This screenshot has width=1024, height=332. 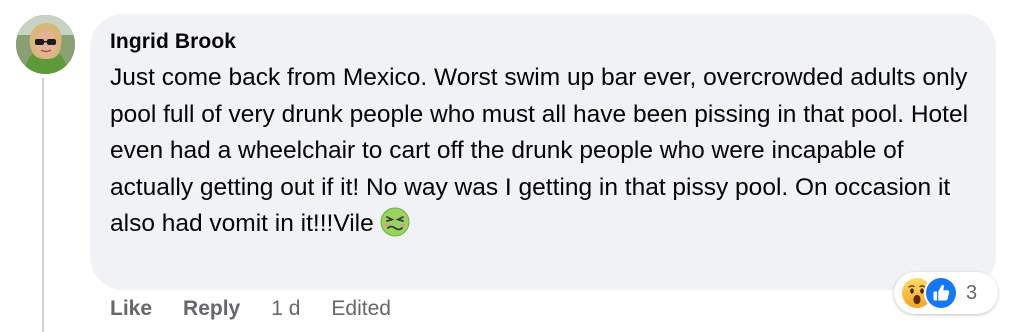 What do you see at coordinates (250, 309) in the screenshot?
I see `comment-actions: Like Reply 1 d Edited` at bounding box center [250, 309].